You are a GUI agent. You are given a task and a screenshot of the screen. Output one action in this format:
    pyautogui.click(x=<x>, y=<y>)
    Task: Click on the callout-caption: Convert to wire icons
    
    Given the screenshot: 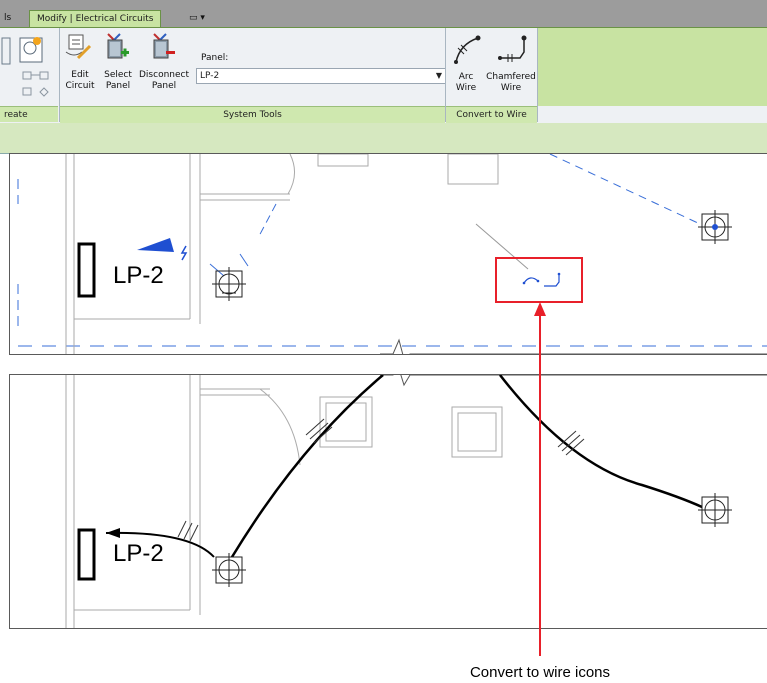 What is the action you would take?
    pyautogui.click(x=540, y=672)
    